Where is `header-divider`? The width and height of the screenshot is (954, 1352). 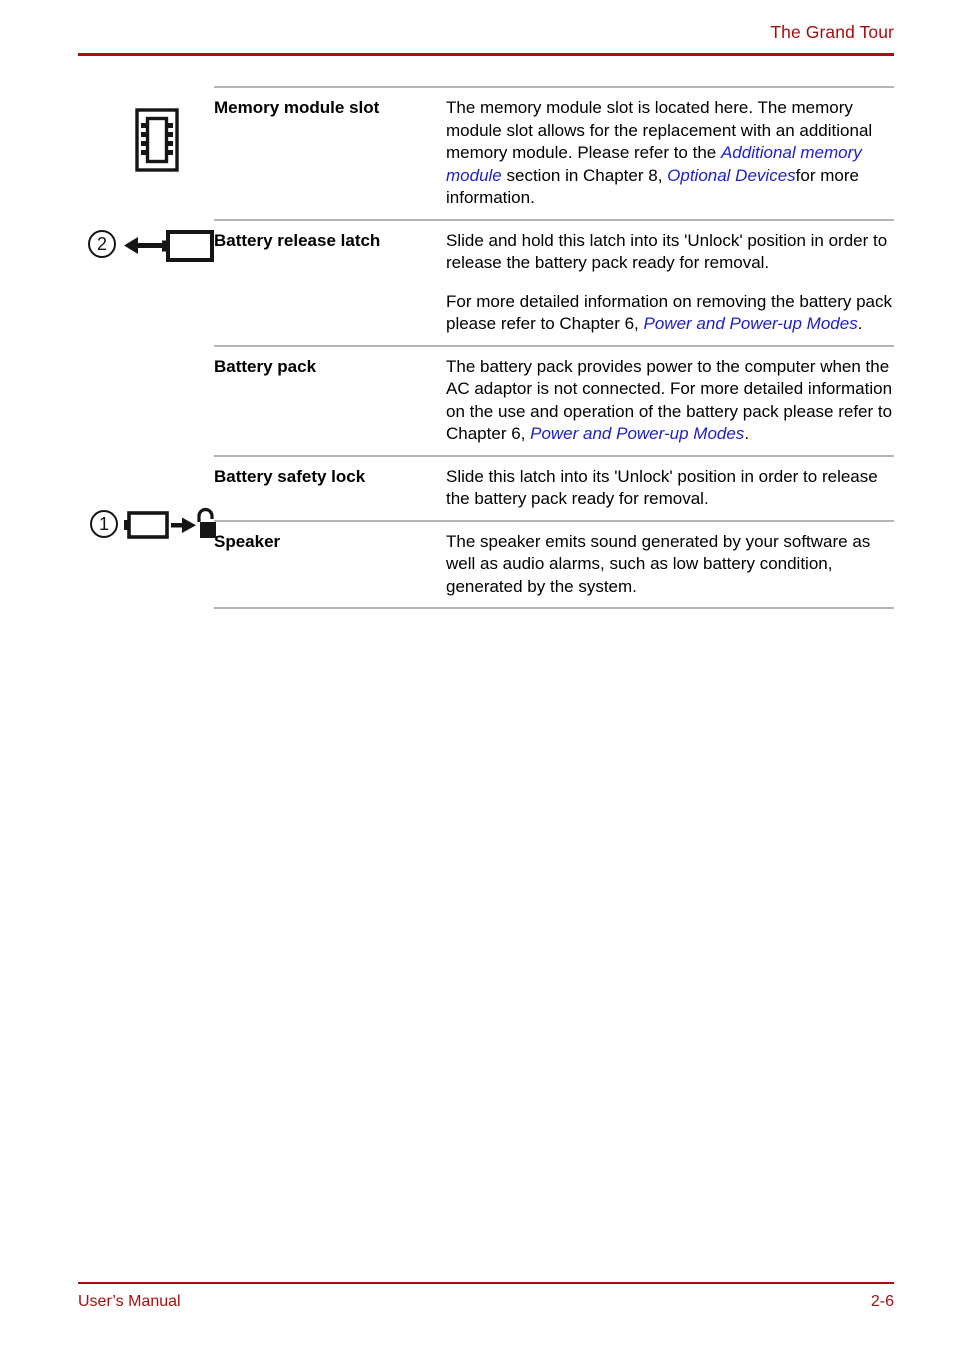
header-divider is located at coordinates (486, 54).